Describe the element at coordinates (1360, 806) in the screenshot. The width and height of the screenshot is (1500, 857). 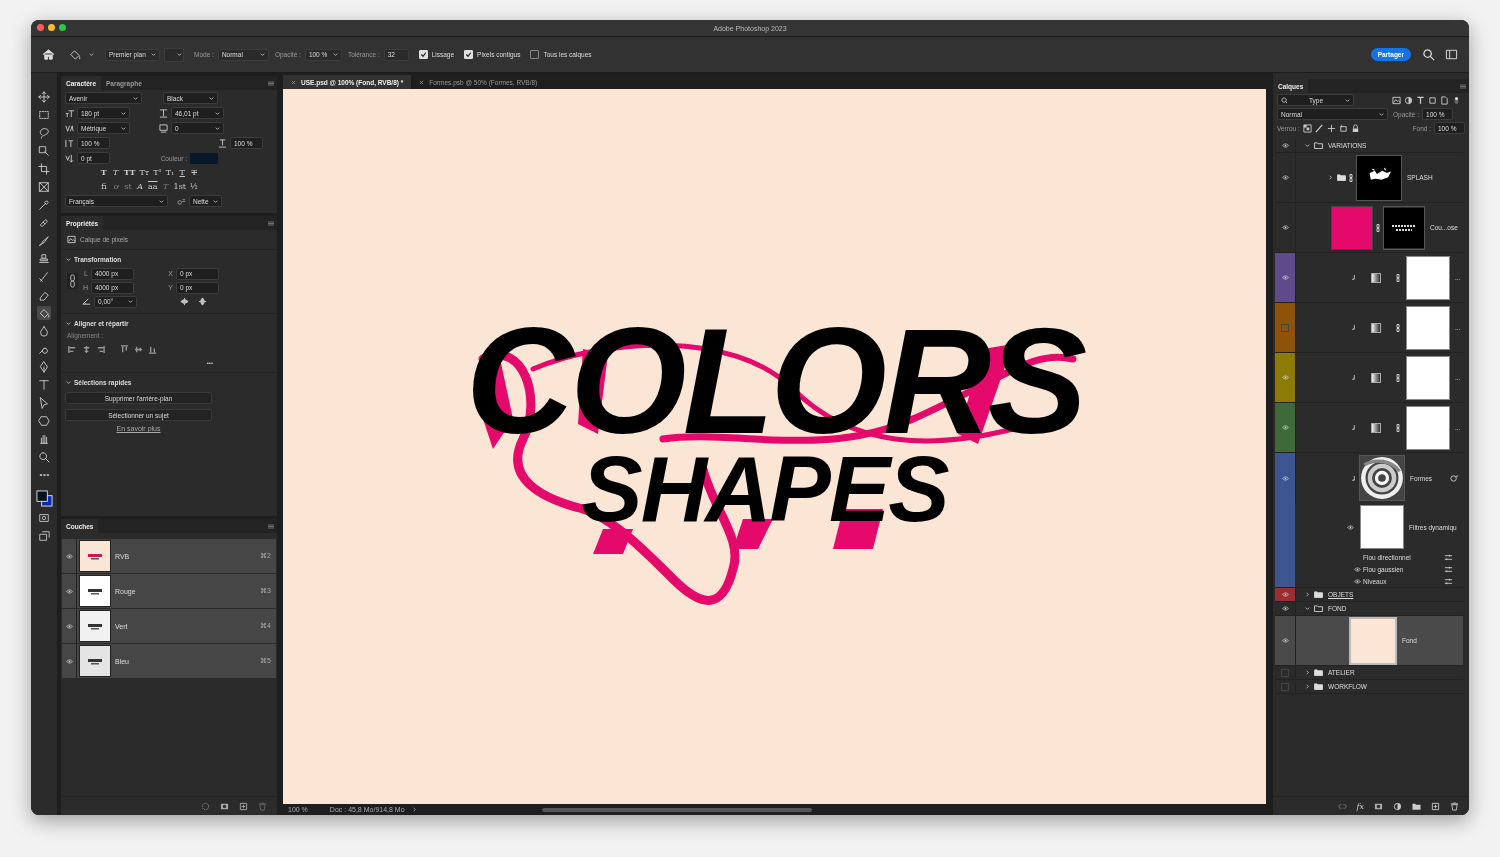
I see `layer-style-button: fx` at that location.